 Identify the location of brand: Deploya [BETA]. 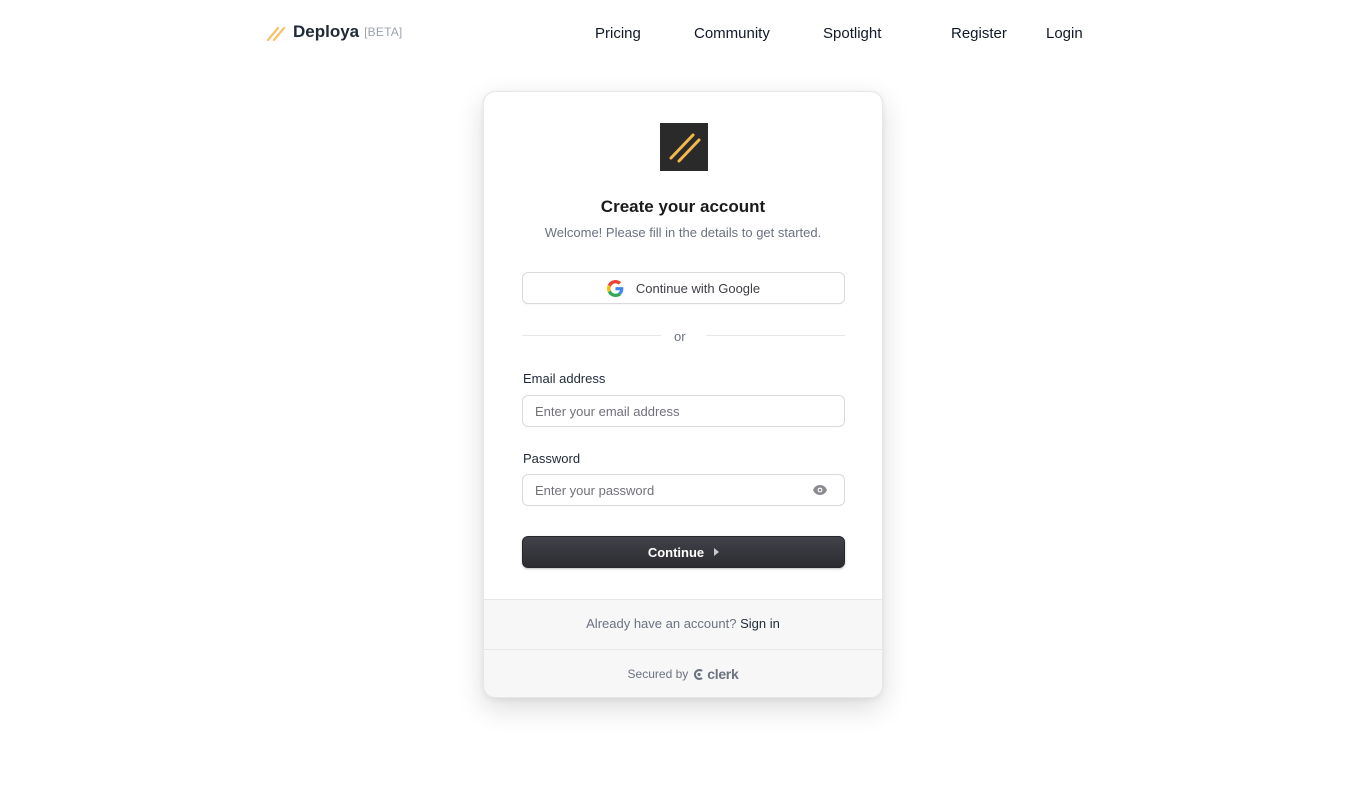
(334, 32).